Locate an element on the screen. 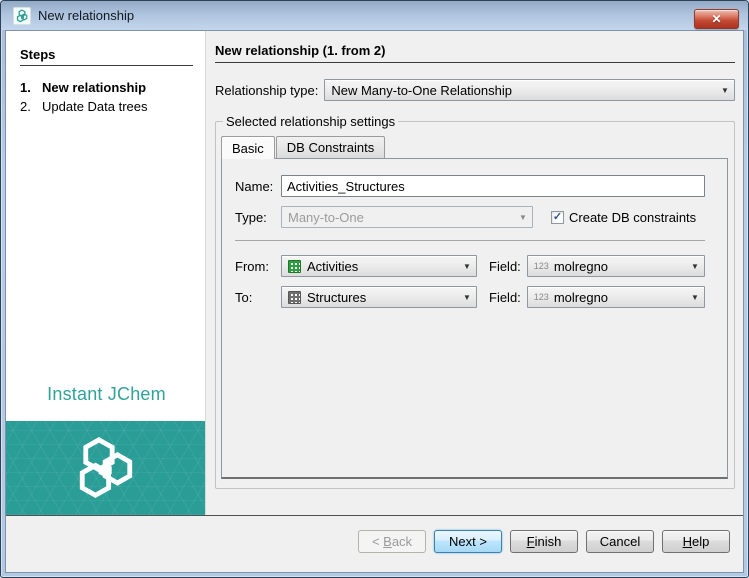 This screenshot has height=578, width=749. to-label: To: is located at coordinates (244, 297).